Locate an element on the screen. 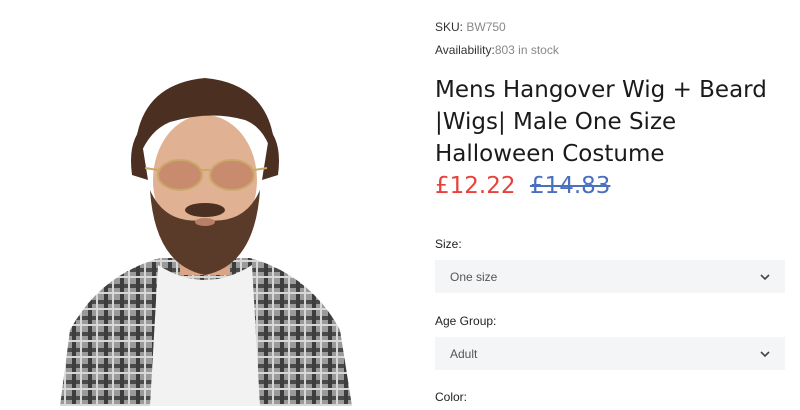 The width and height of the screenshot is (800, 410). sku-line: SKU: BW750 is located at coordinates (470, 27).